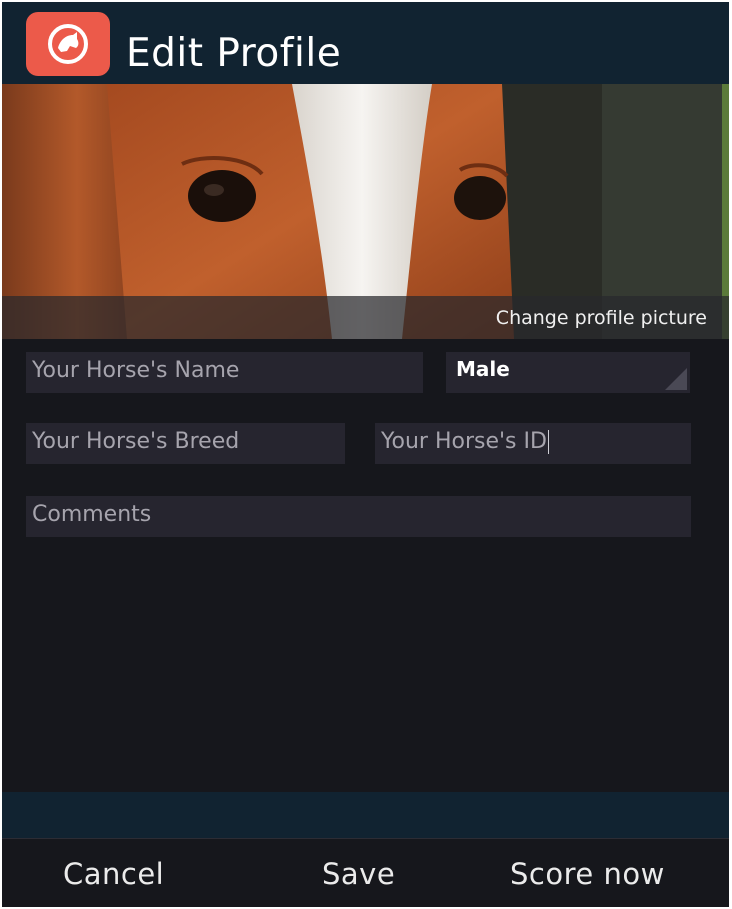 The width and height of the screenshot is (732, 909). I want to click on comments-input: Comments, so click(358, 516).